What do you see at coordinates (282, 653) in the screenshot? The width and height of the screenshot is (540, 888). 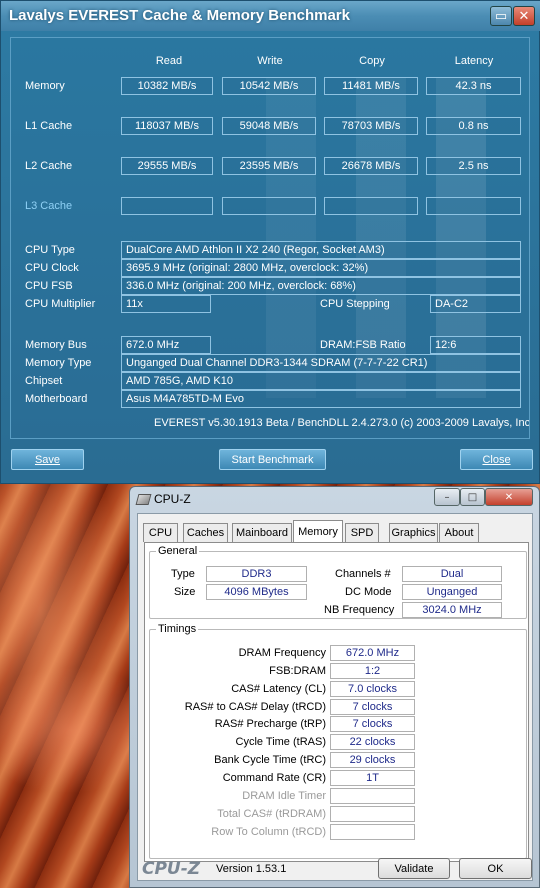 I see `timing-label: DRAM Frequency` at bounding box center [282, 653].